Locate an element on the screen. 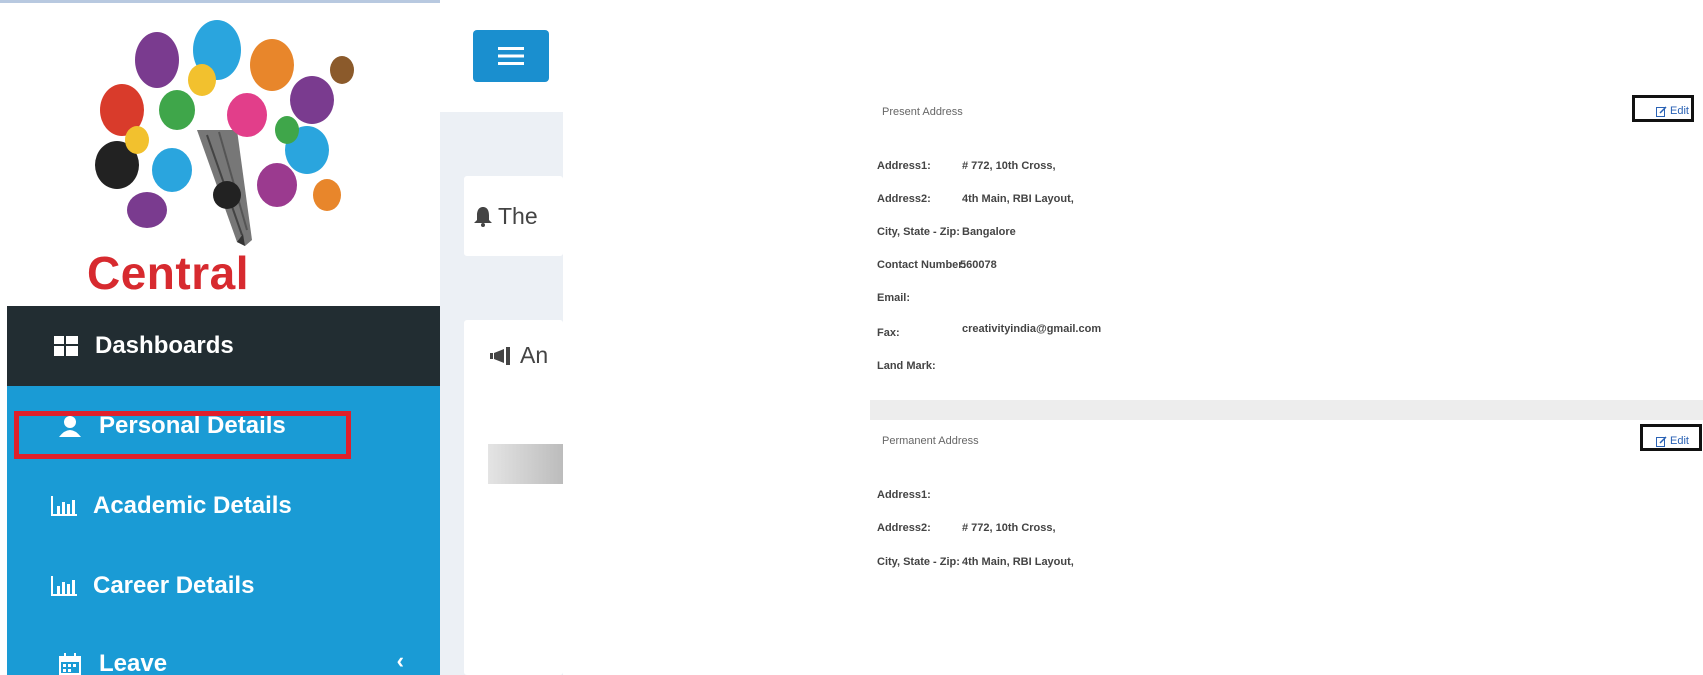 The width and height of the screenshot is (1703, 675). permanent-address-title: Permanent Address is located at coordinates (930, 441).